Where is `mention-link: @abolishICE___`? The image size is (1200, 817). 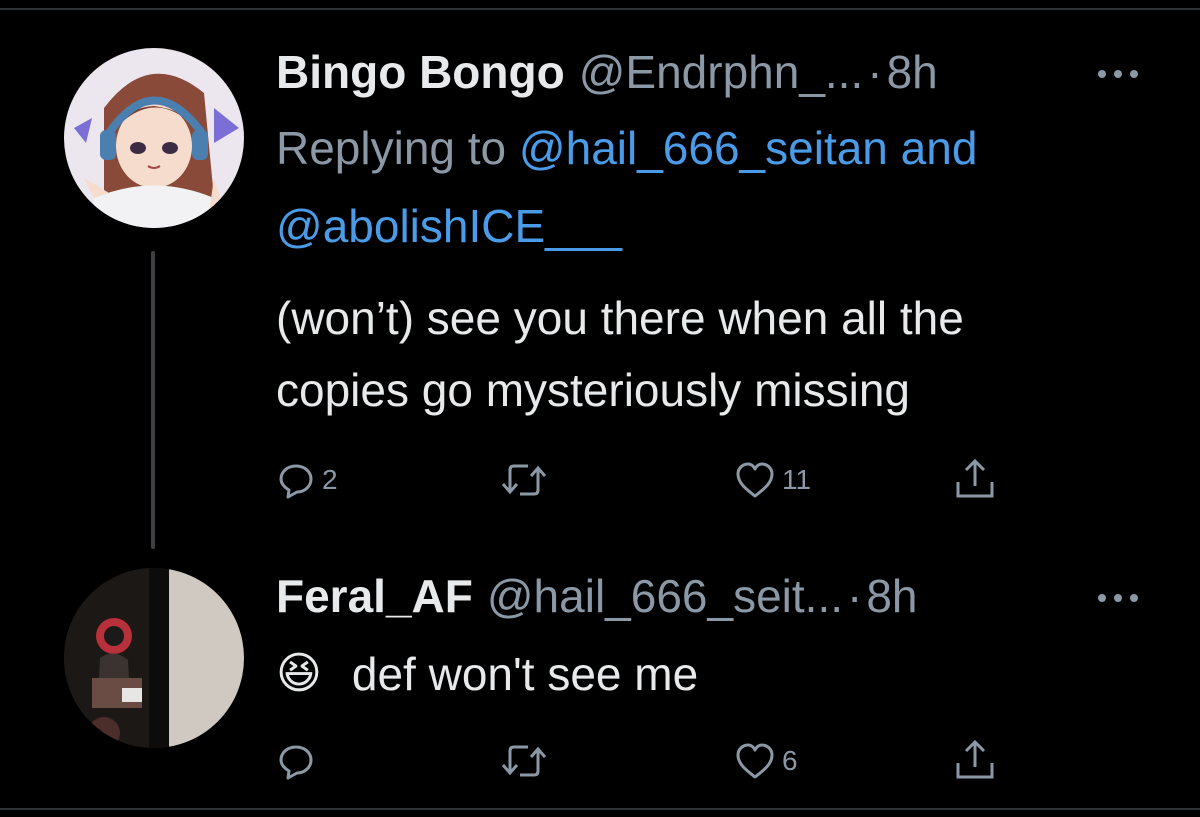 mention-link: @abolishICE___ is located at coordinates (449, 226).